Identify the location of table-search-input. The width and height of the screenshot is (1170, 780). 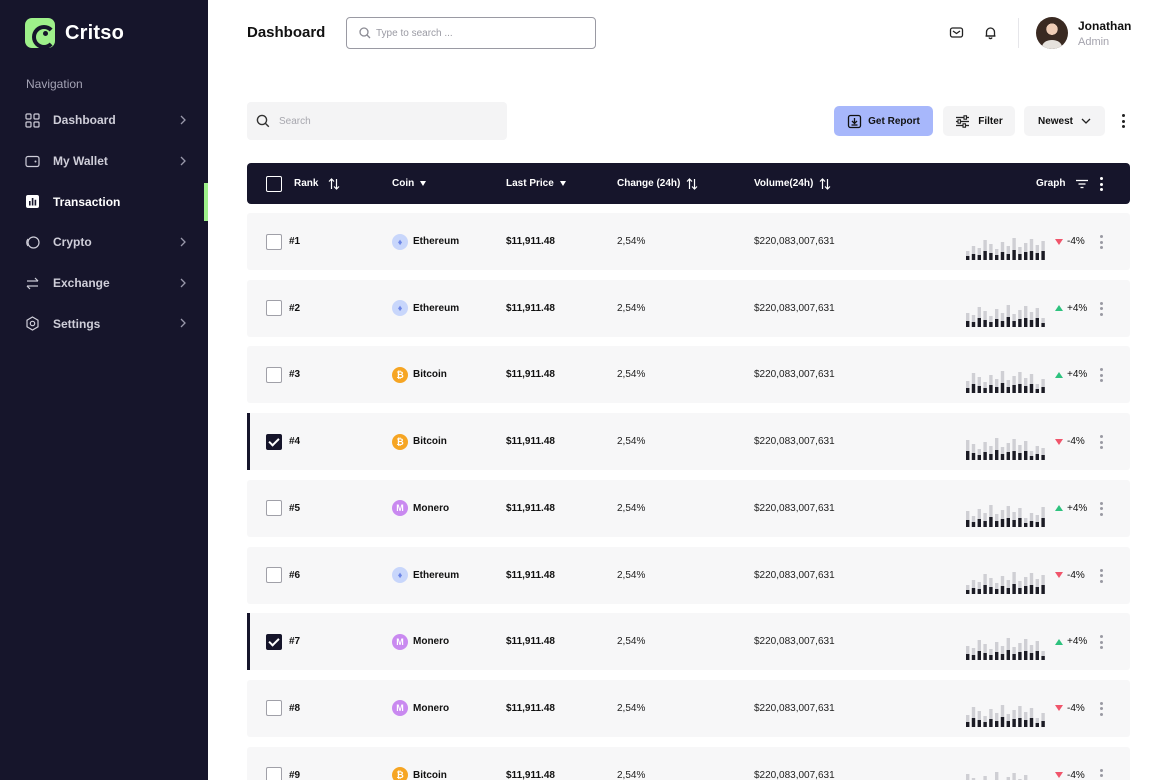
(379, 121).